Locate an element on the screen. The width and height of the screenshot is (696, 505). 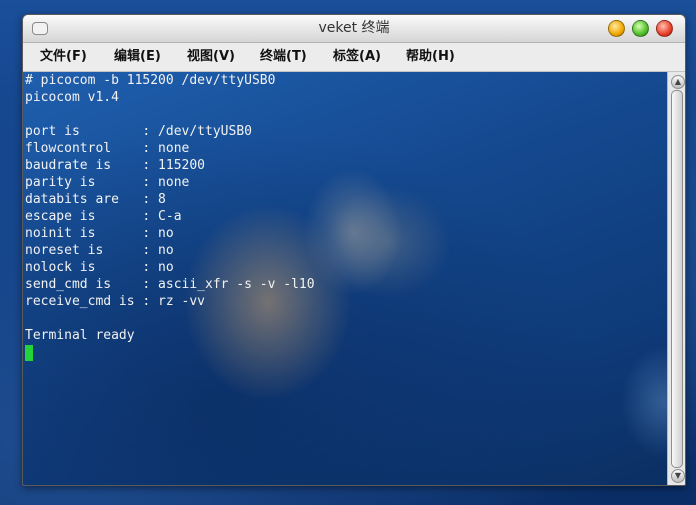
terminal-line: databits are : 8 is located at coordinates (95, 199).